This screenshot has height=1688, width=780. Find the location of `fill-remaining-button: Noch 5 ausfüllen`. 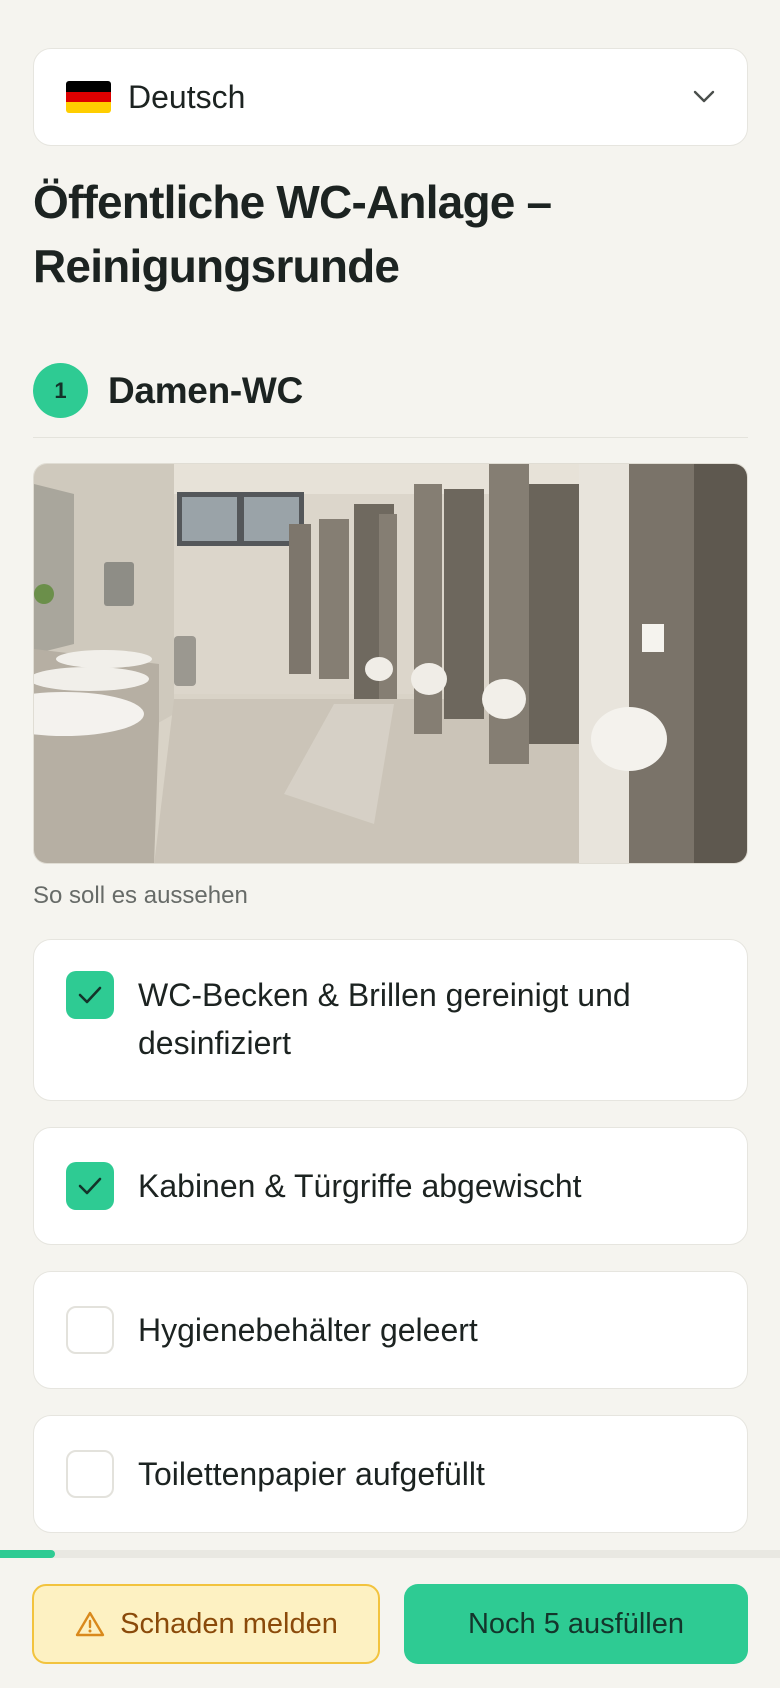

fill-remaining-button: Noch 5 ausfüllen is located at coordinates (576, 1624).